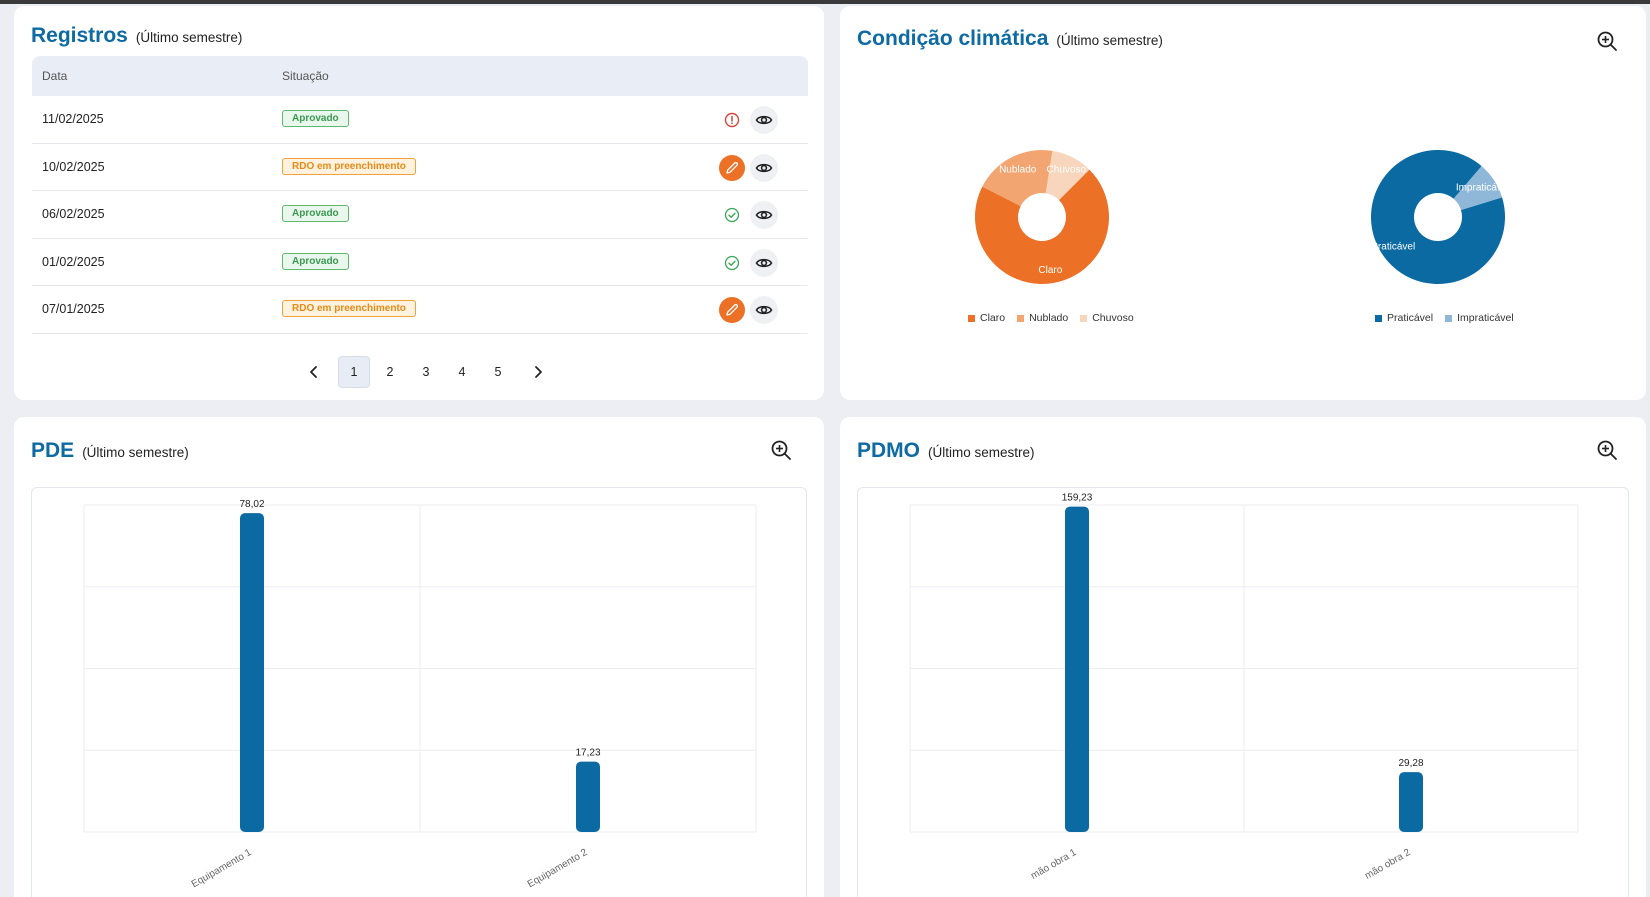 The image size is (1650, 897). What do you see at coordinates (1388, 864) in the screenshot?
I see `x-tick-label: mão obra 2` at bounding box center [1388, 864].